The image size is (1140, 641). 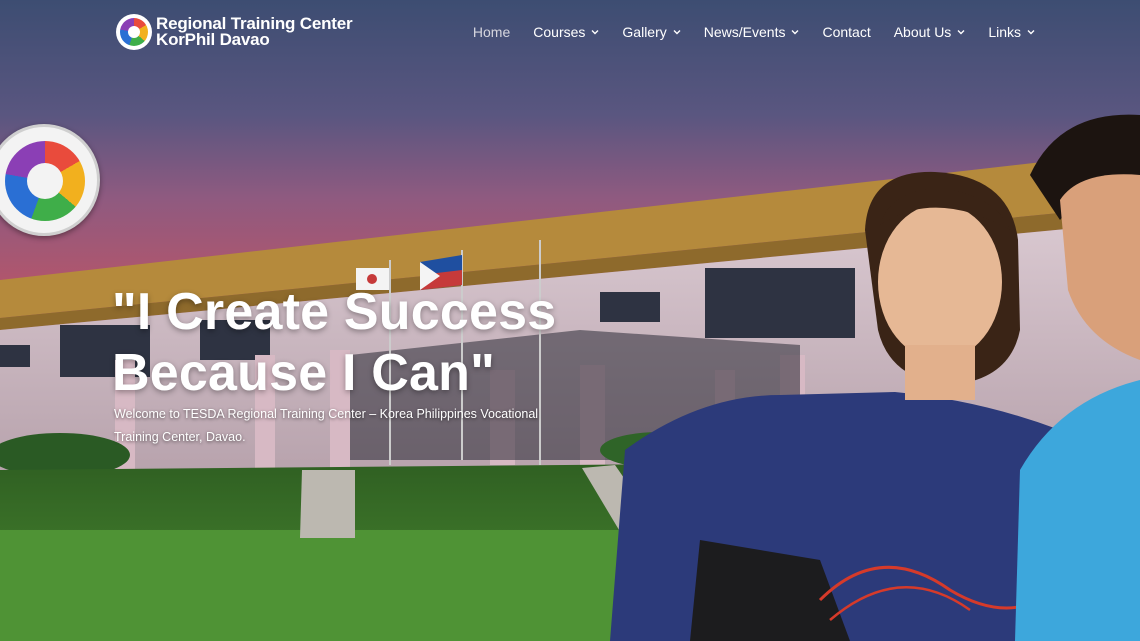 I want to click on nav-links: Links, so click(x=1011, y=32).